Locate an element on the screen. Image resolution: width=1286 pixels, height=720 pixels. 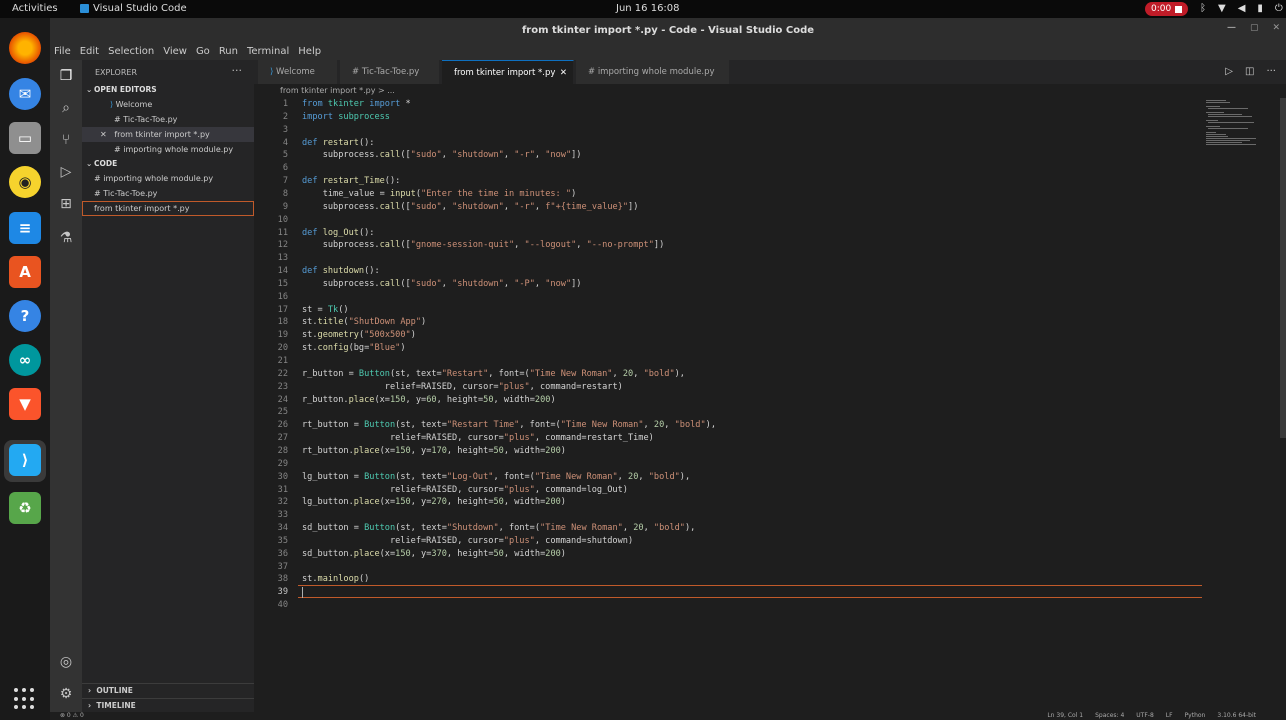
run-debug-icon: ▷ is located at coordinates (66, 172).